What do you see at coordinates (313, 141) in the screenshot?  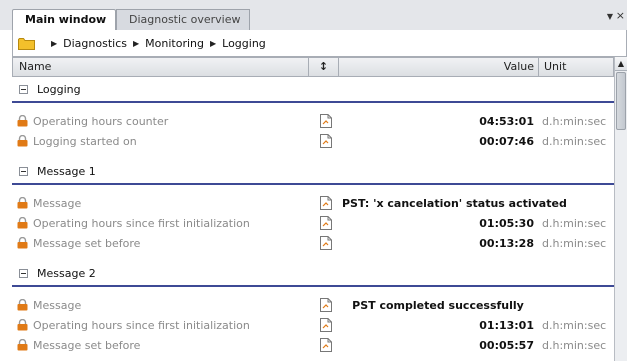 I see `table-row: Logging started on 00:07:46 d.h:min:sec` at bounding box center [313, 141].